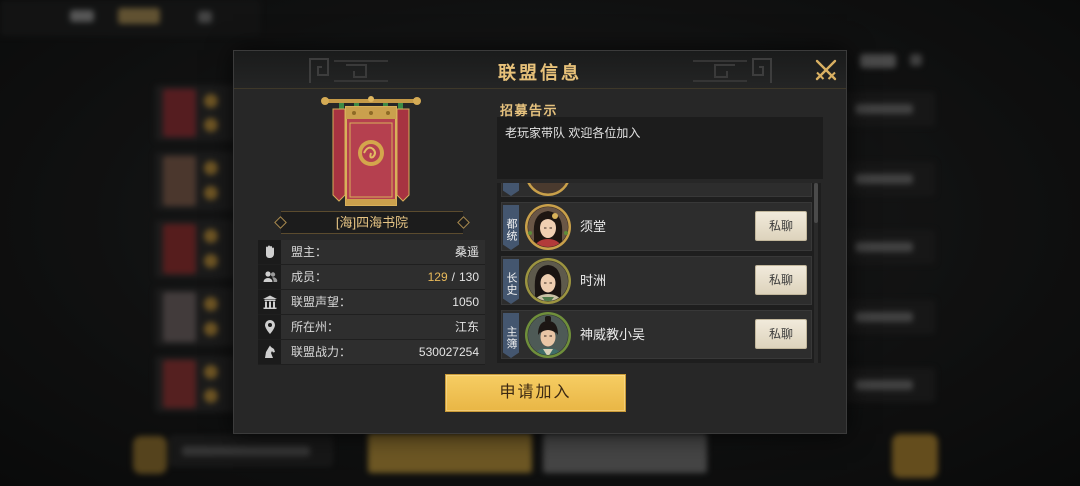  I want to click on info-row-leader: 盟主： 桑遥, so click(371, 252).